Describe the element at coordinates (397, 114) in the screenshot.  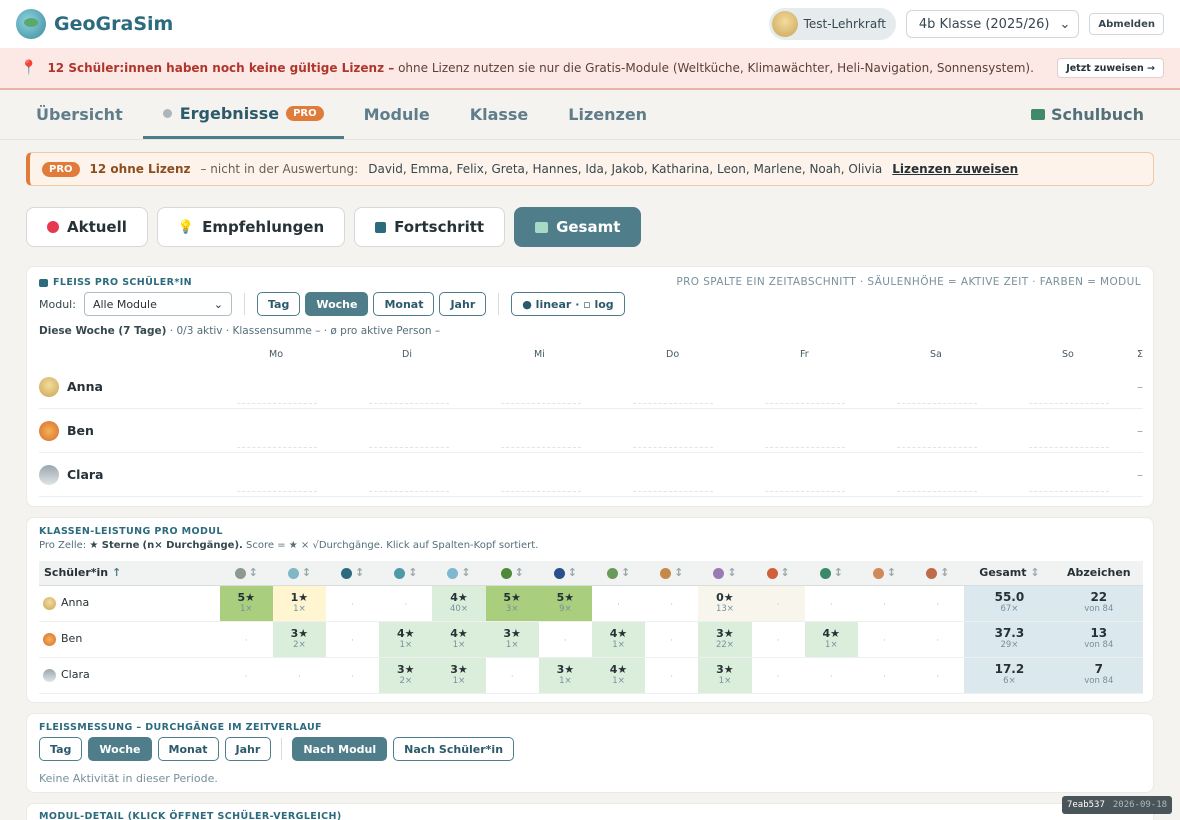
I see `tab-modules: Module` at that location.